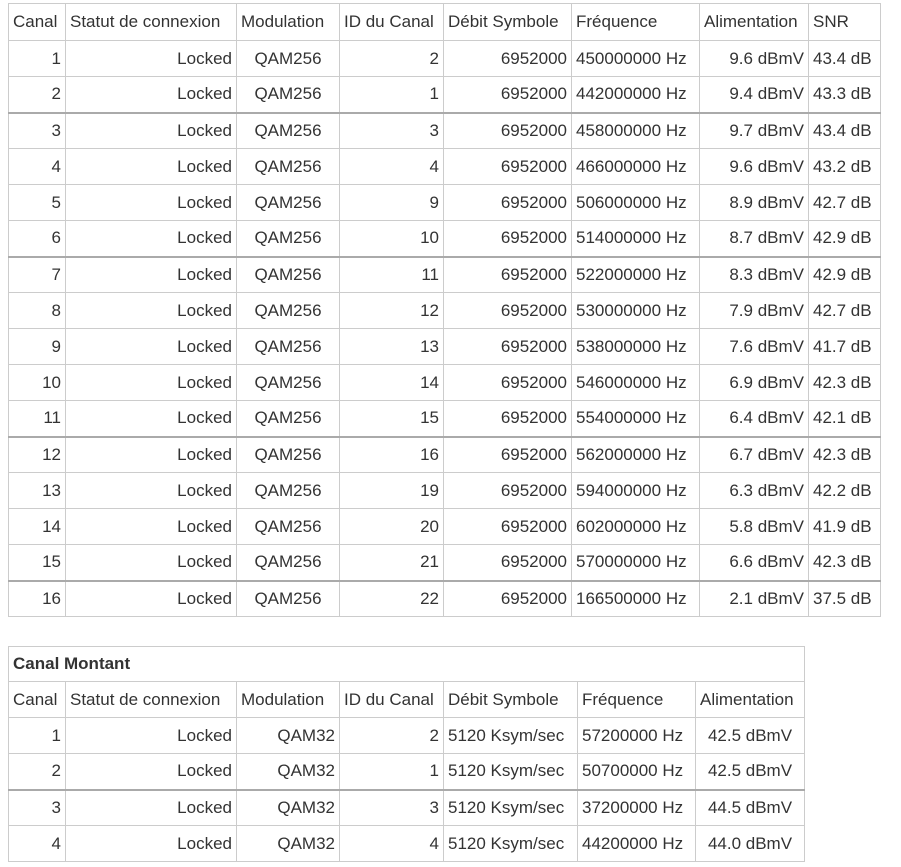 This screenshot has height=867, width=901. I want to click on cell-canal: 10, so click(37, 382).